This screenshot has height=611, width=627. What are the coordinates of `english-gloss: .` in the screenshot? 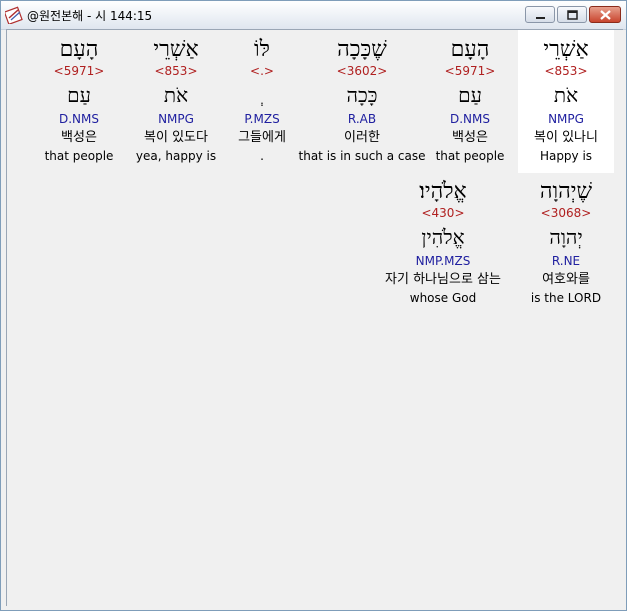 It's located at (262, 156).